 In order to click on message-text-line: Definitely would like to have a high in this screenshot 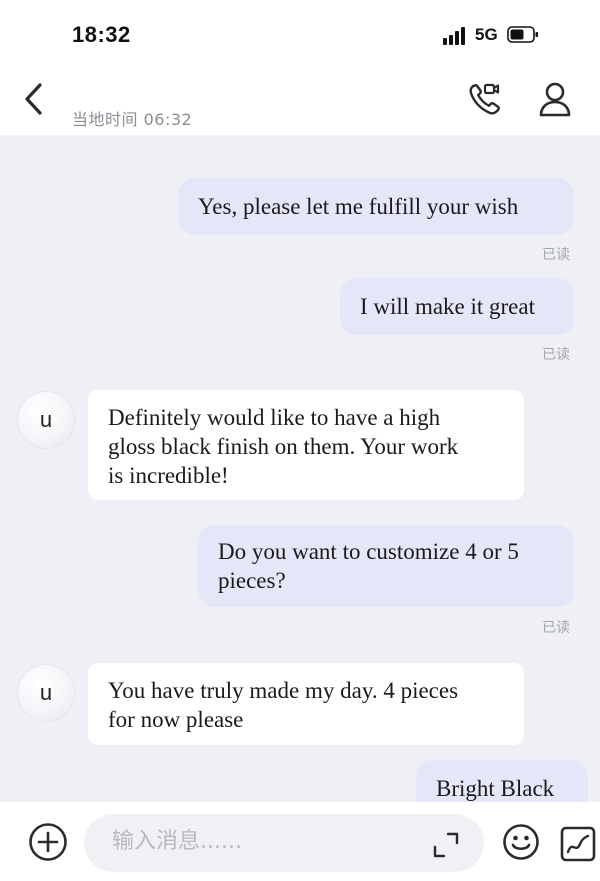, I will do `click(274, 417)`.